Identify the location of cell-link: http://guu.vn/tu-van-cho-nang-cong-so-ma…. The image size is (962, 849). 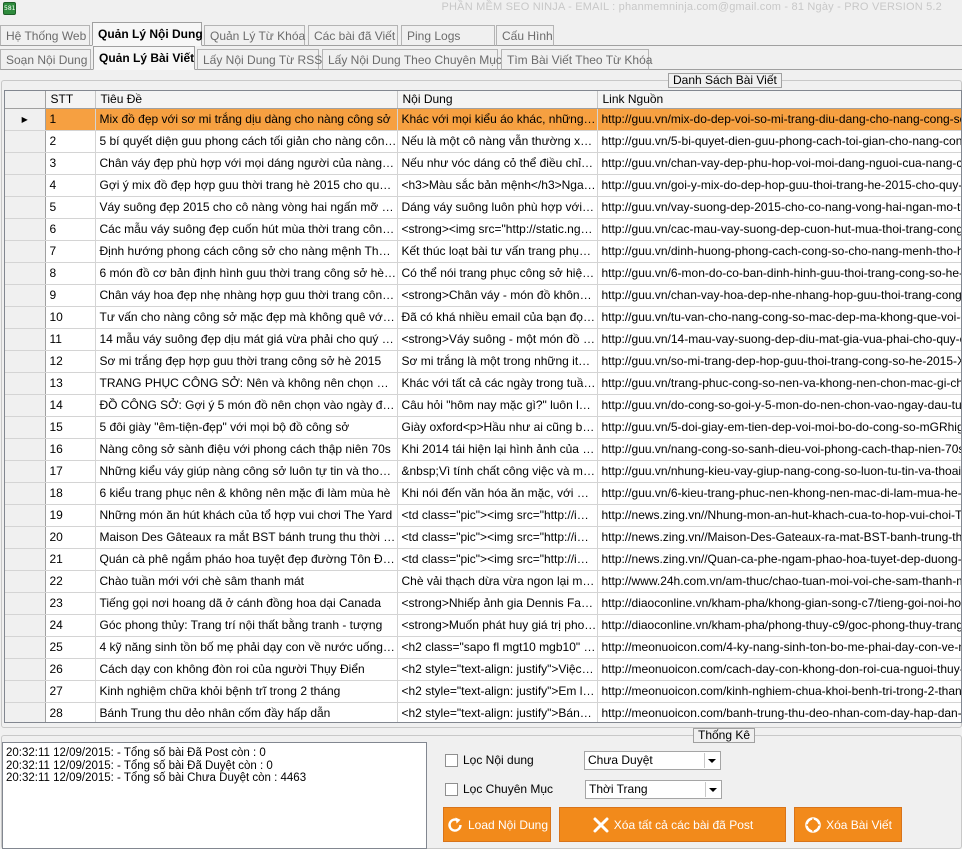
(779, 317).